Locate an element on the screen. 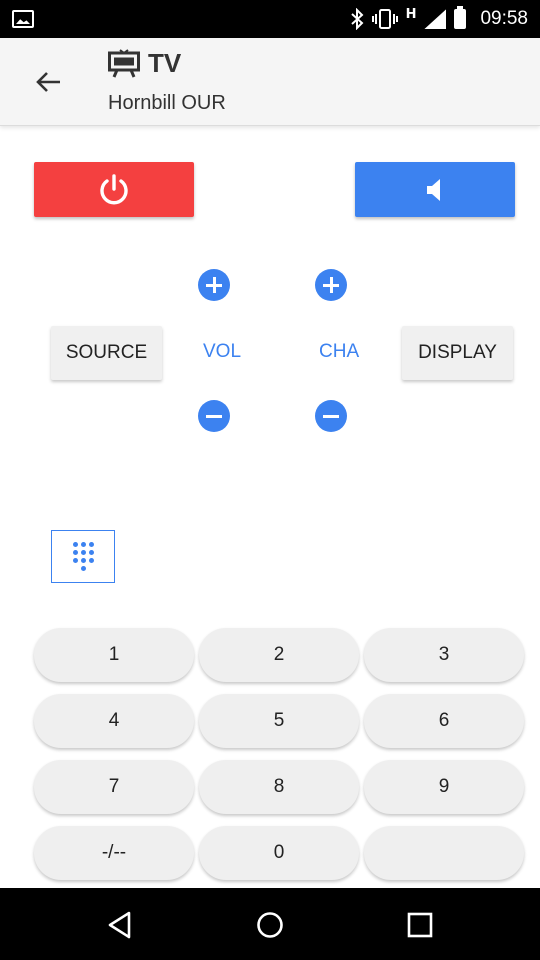  channel-down-button is located at coordinates (331, 416).